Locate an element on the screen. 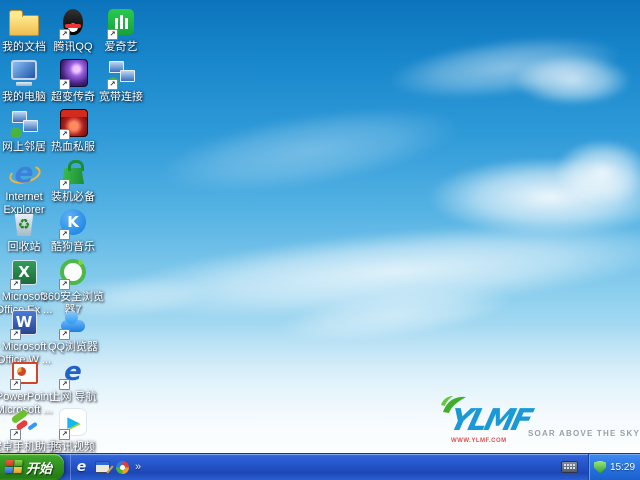  system-tray: 15:29 is located at coordinates (614, 467).